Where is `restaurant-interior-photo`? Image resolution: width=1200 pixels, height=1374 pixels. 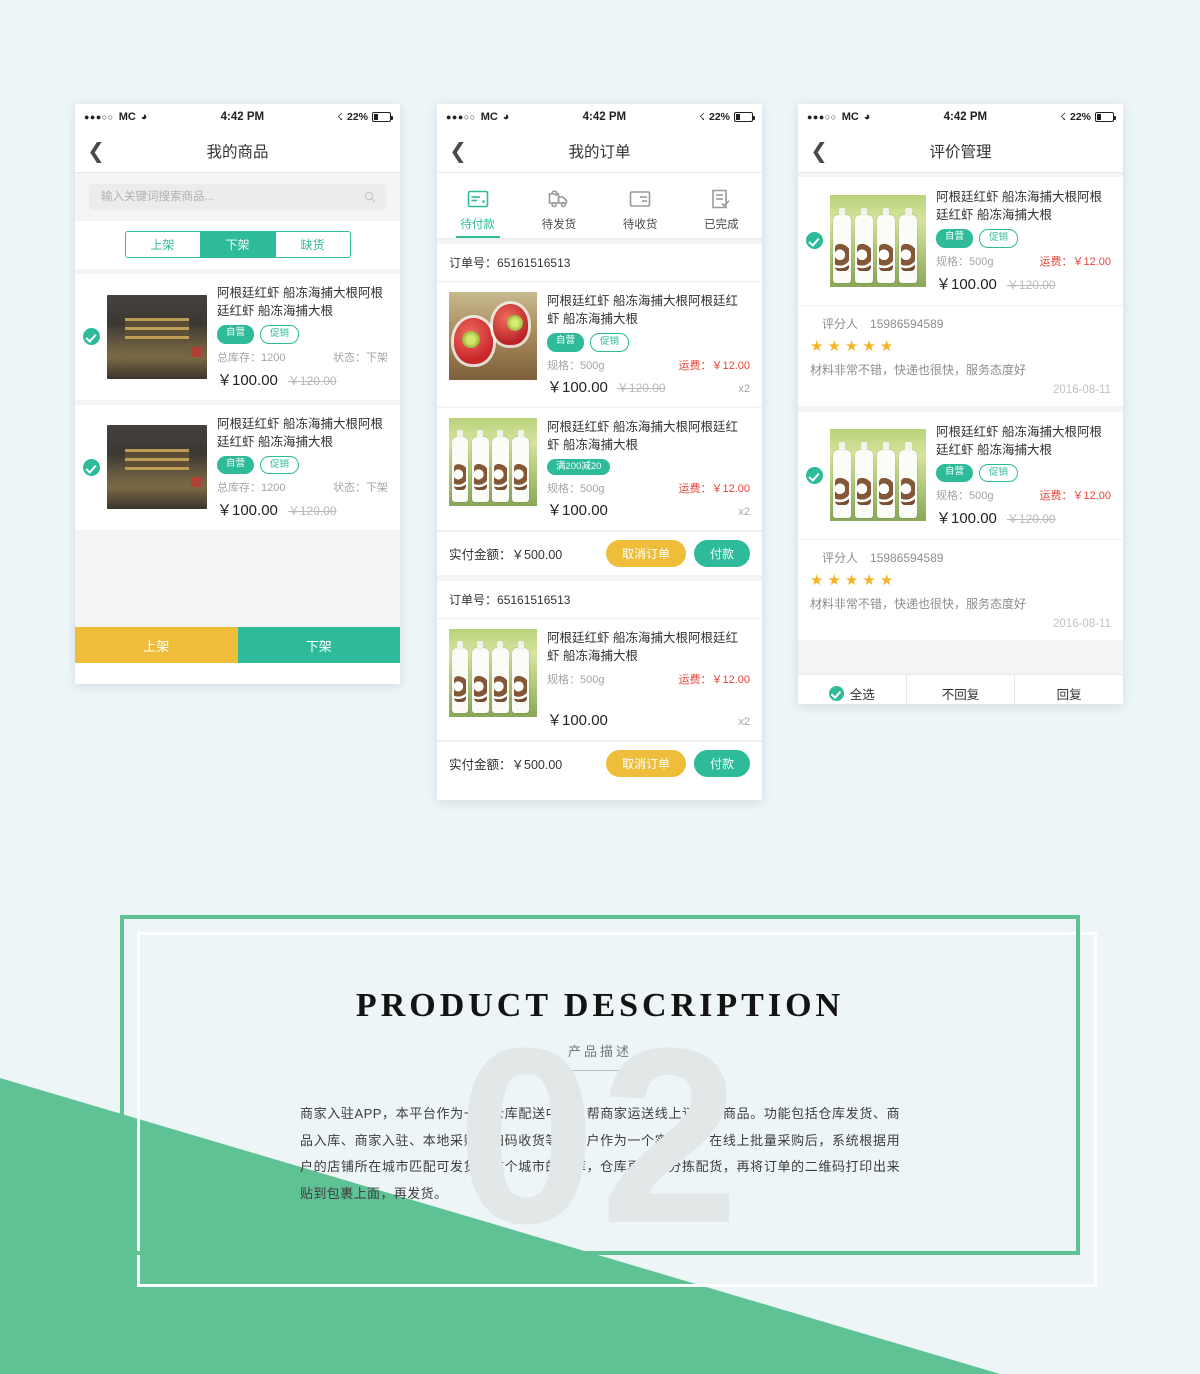 restaurant-interior-photo is located at coordinates (157, 336).